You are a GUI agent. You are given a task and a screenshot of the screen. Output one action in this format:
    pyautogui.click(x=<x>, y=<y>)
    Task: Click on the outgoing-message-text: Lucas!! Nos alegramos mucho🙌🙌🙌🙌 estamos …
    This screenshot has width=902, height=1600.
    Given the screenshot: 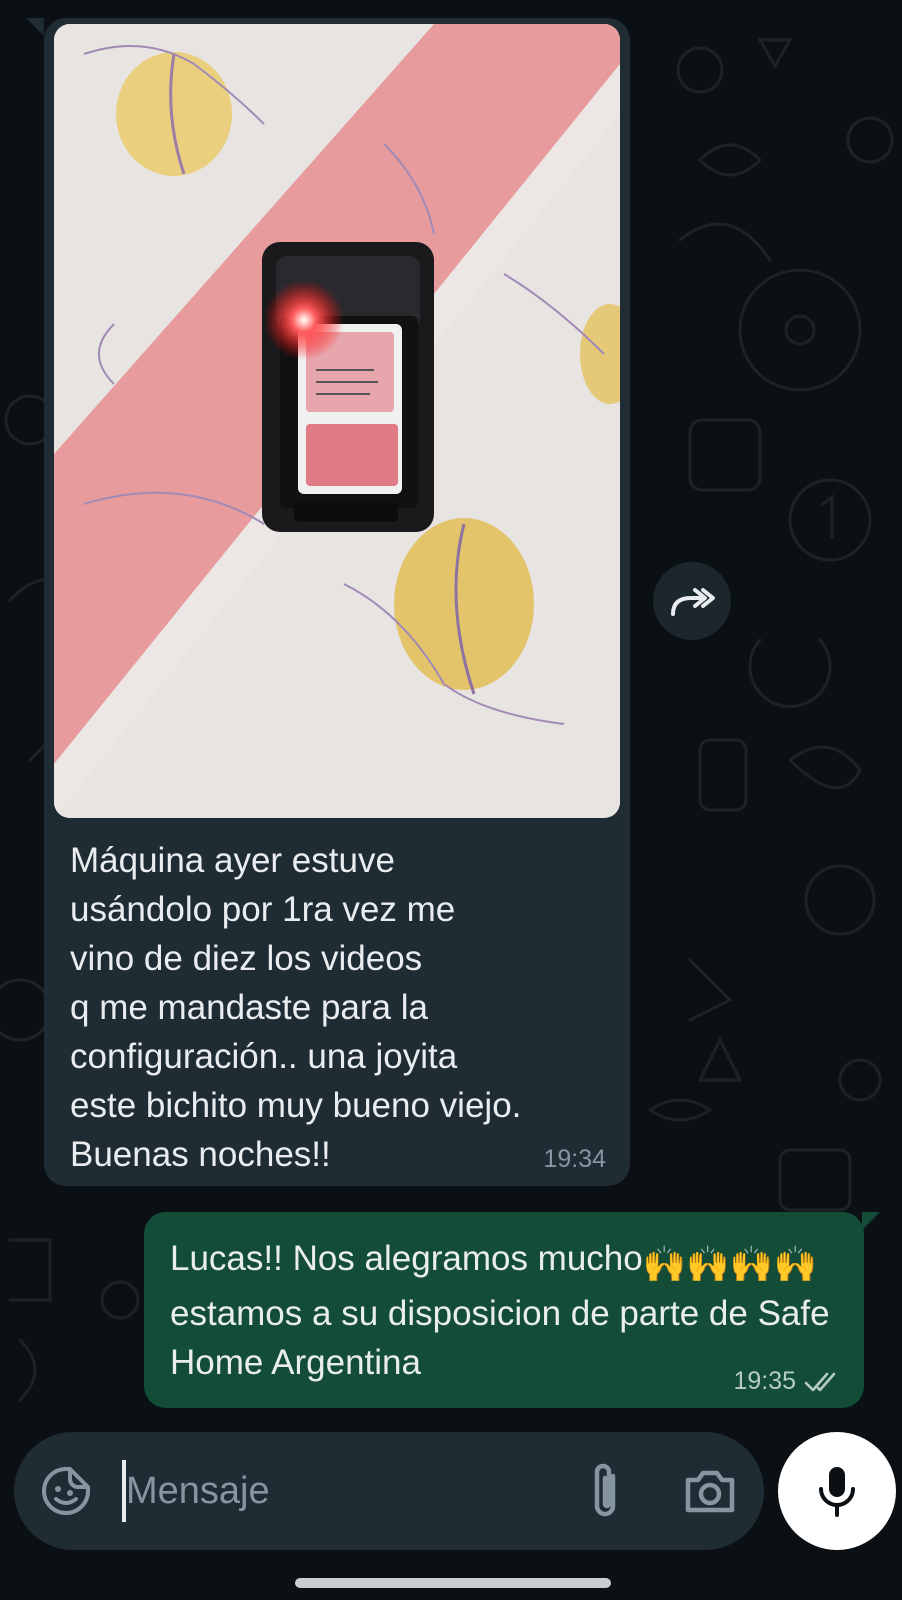 What is the action you would take?
    pyautogui.click(x=500, y=1310)
    